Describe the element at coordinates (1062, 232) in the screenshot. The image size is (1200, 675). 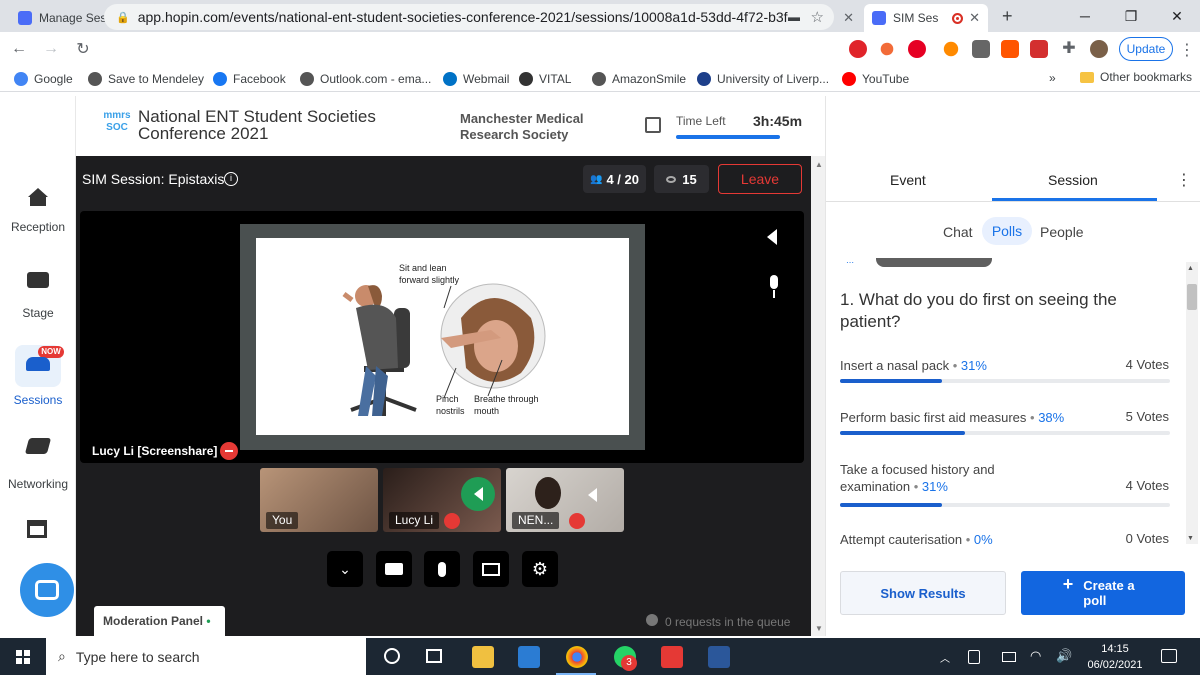
I see `subtab-people: People` at that location.